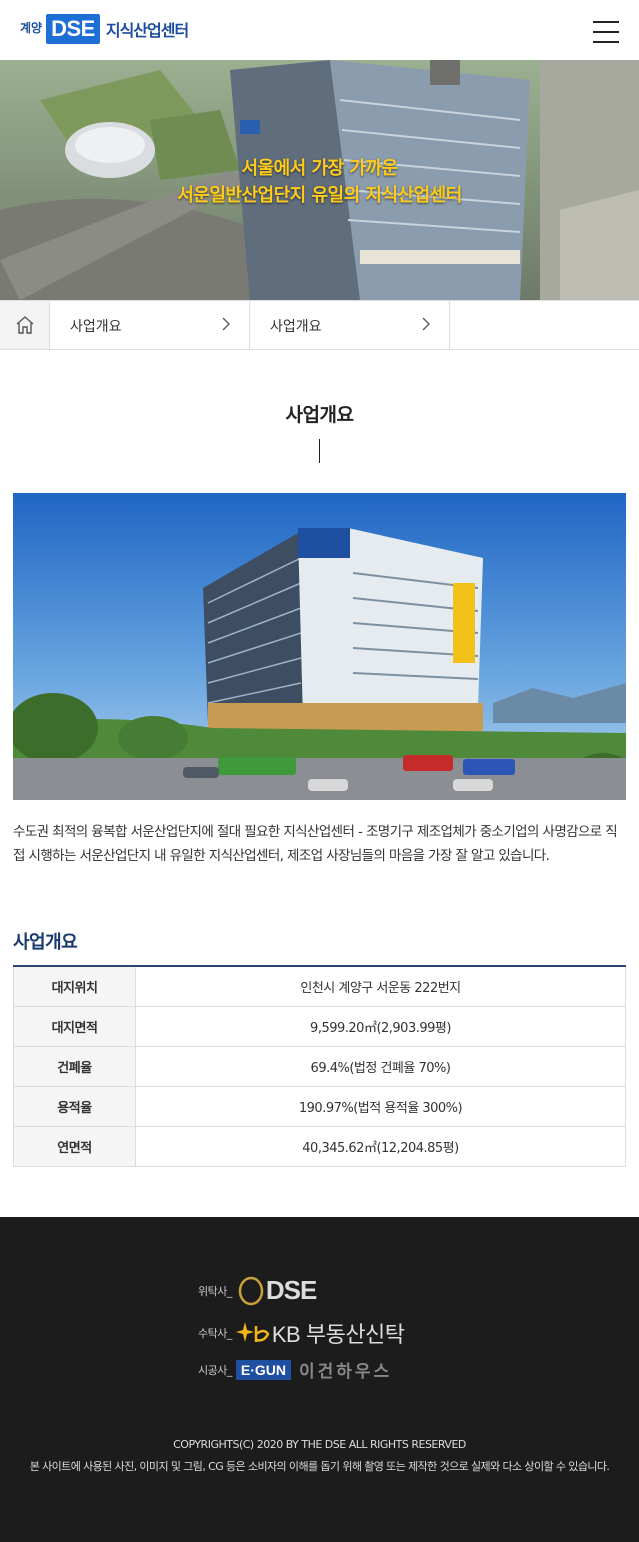  What do you see at coordinates (380, 1066) in the screenshot?
I see `row-value: 69.4%(법정 건폐율 70%)` at bounding box center [380, 1066].